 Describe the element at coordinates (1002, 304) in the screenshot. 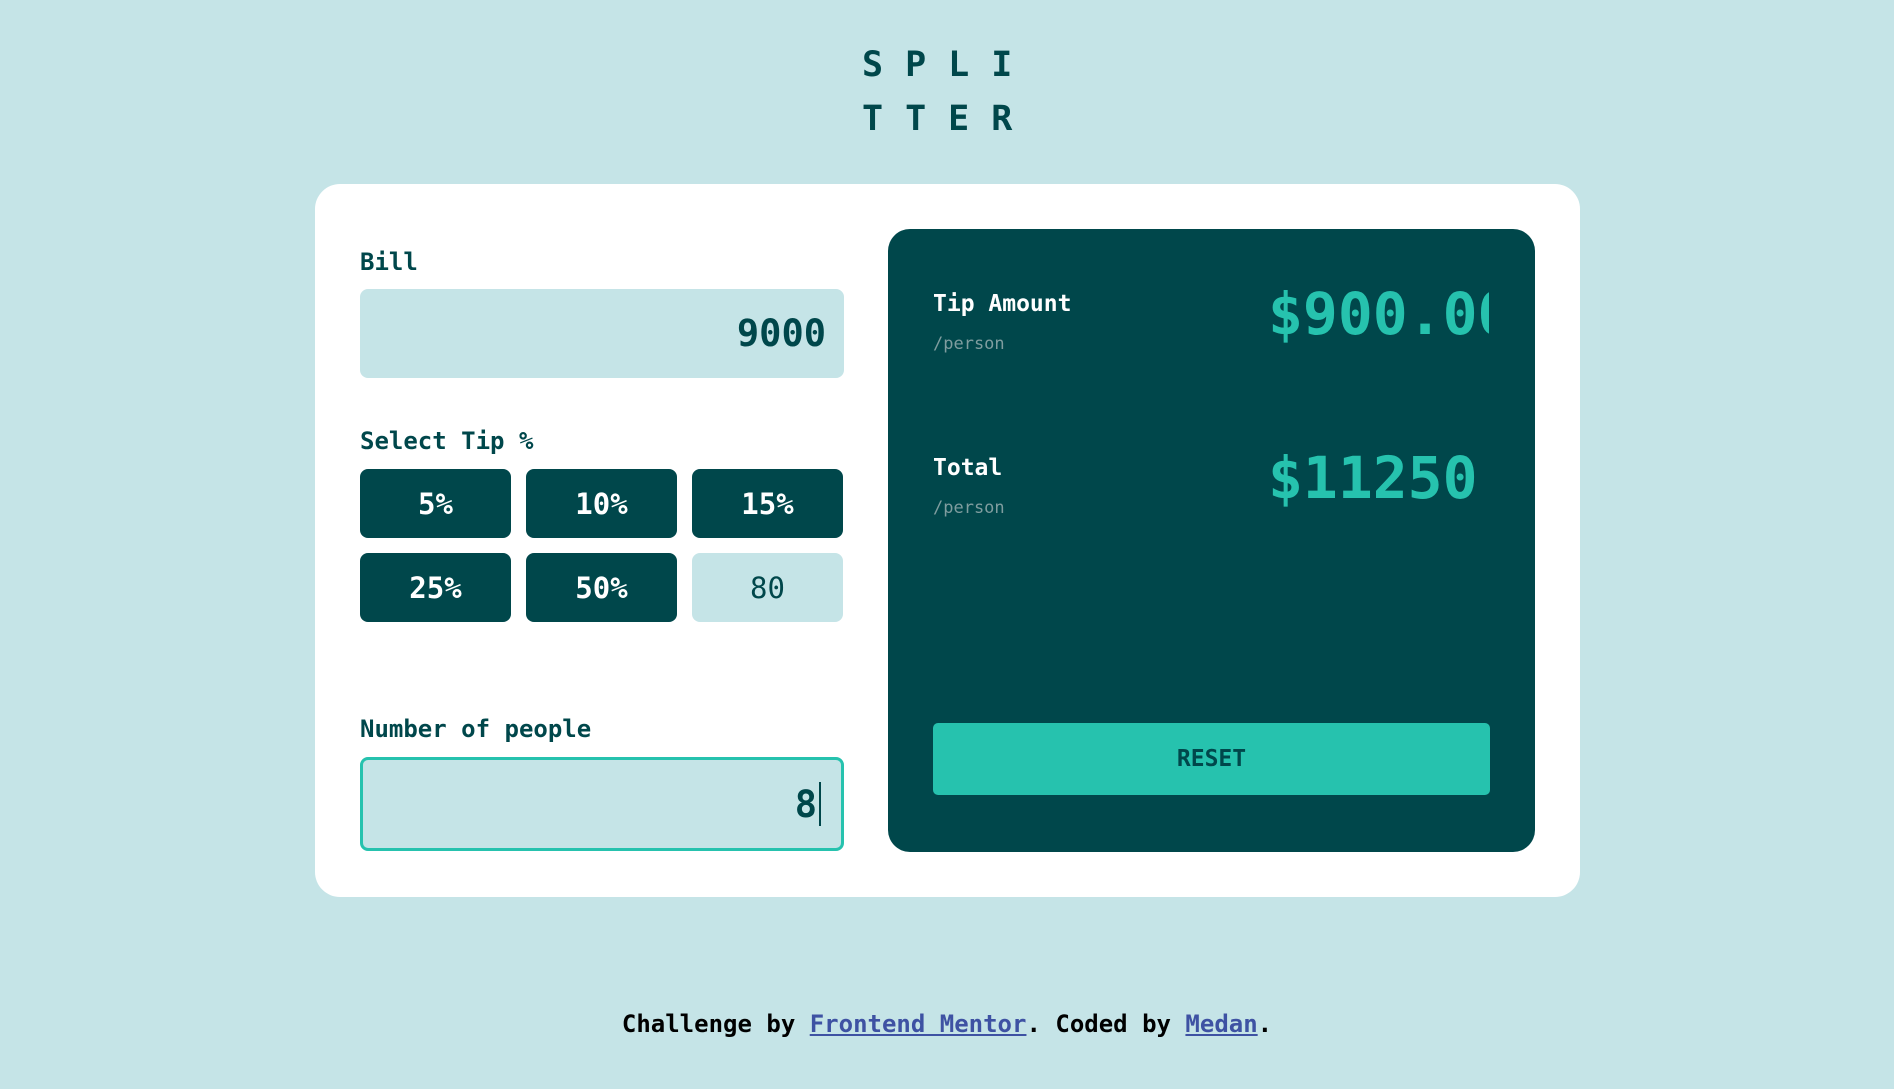

I see `tip-amount-label: Tip Amount` at that location.